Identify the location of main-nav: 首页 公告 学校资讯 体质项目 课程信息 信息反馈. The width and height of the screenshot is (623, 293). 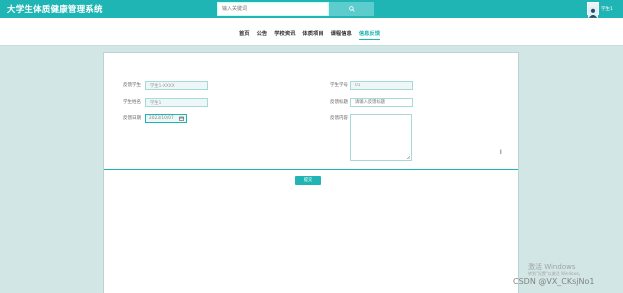
(311, 32).